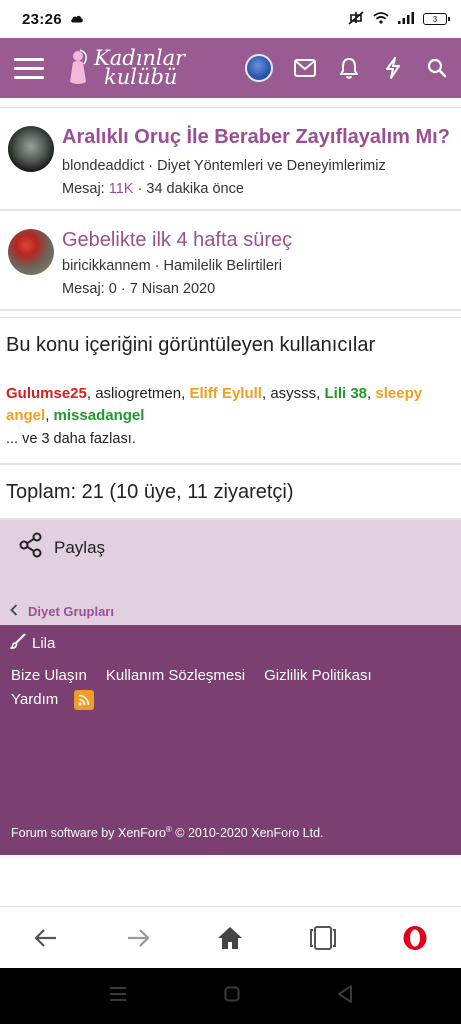 The image size is (461, 1024). Describe the element at coordinates (356, 19) in the screenshot. I see `mute-icon` at that location.